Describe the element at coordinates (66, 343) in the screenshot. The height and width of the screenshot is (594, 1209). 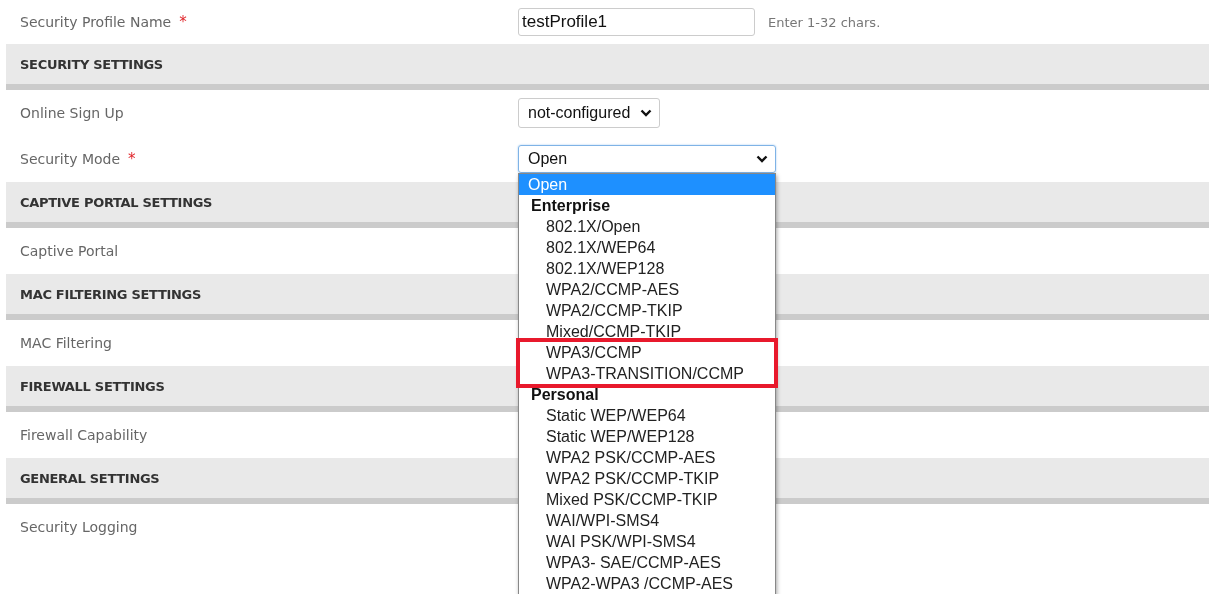
I see `field-label: MAC Filtering` at that location.